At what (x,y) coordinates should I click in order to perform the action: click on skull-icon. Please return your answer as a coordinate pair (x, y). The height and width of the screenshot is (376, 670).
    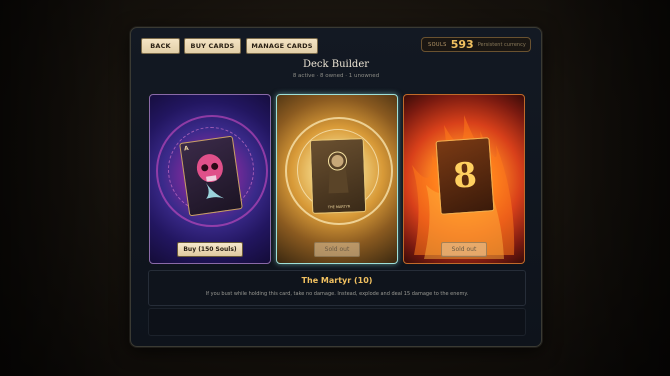
    Looking at the image, I should click on (210, 176).